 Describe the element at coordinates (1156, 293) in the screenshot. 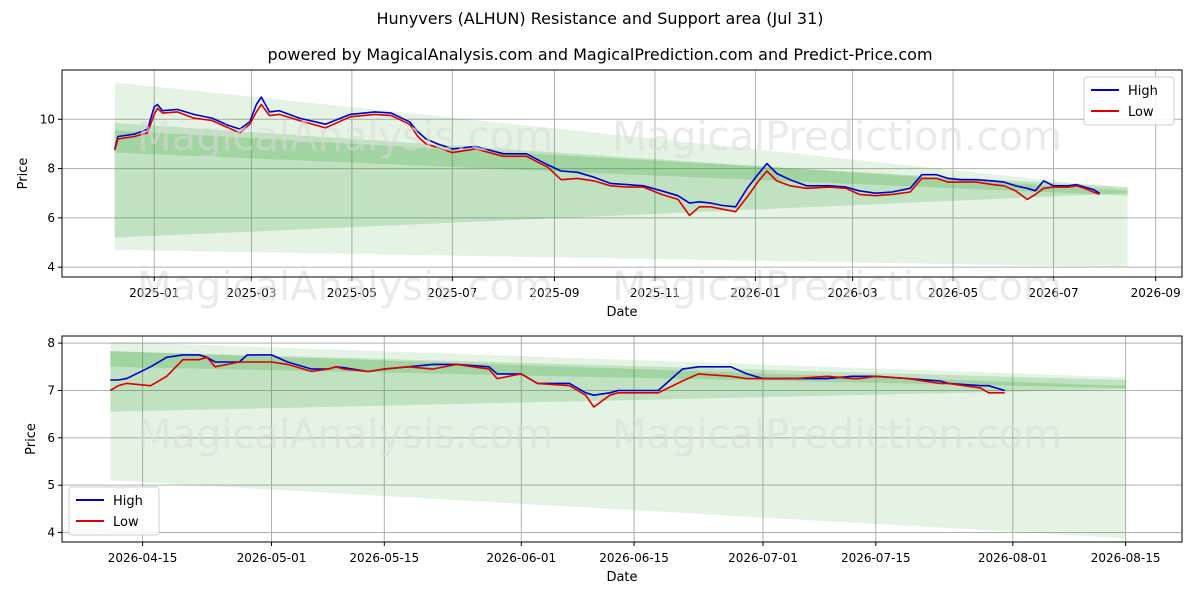

I see `x-tick-label: 2026-09` at that location.